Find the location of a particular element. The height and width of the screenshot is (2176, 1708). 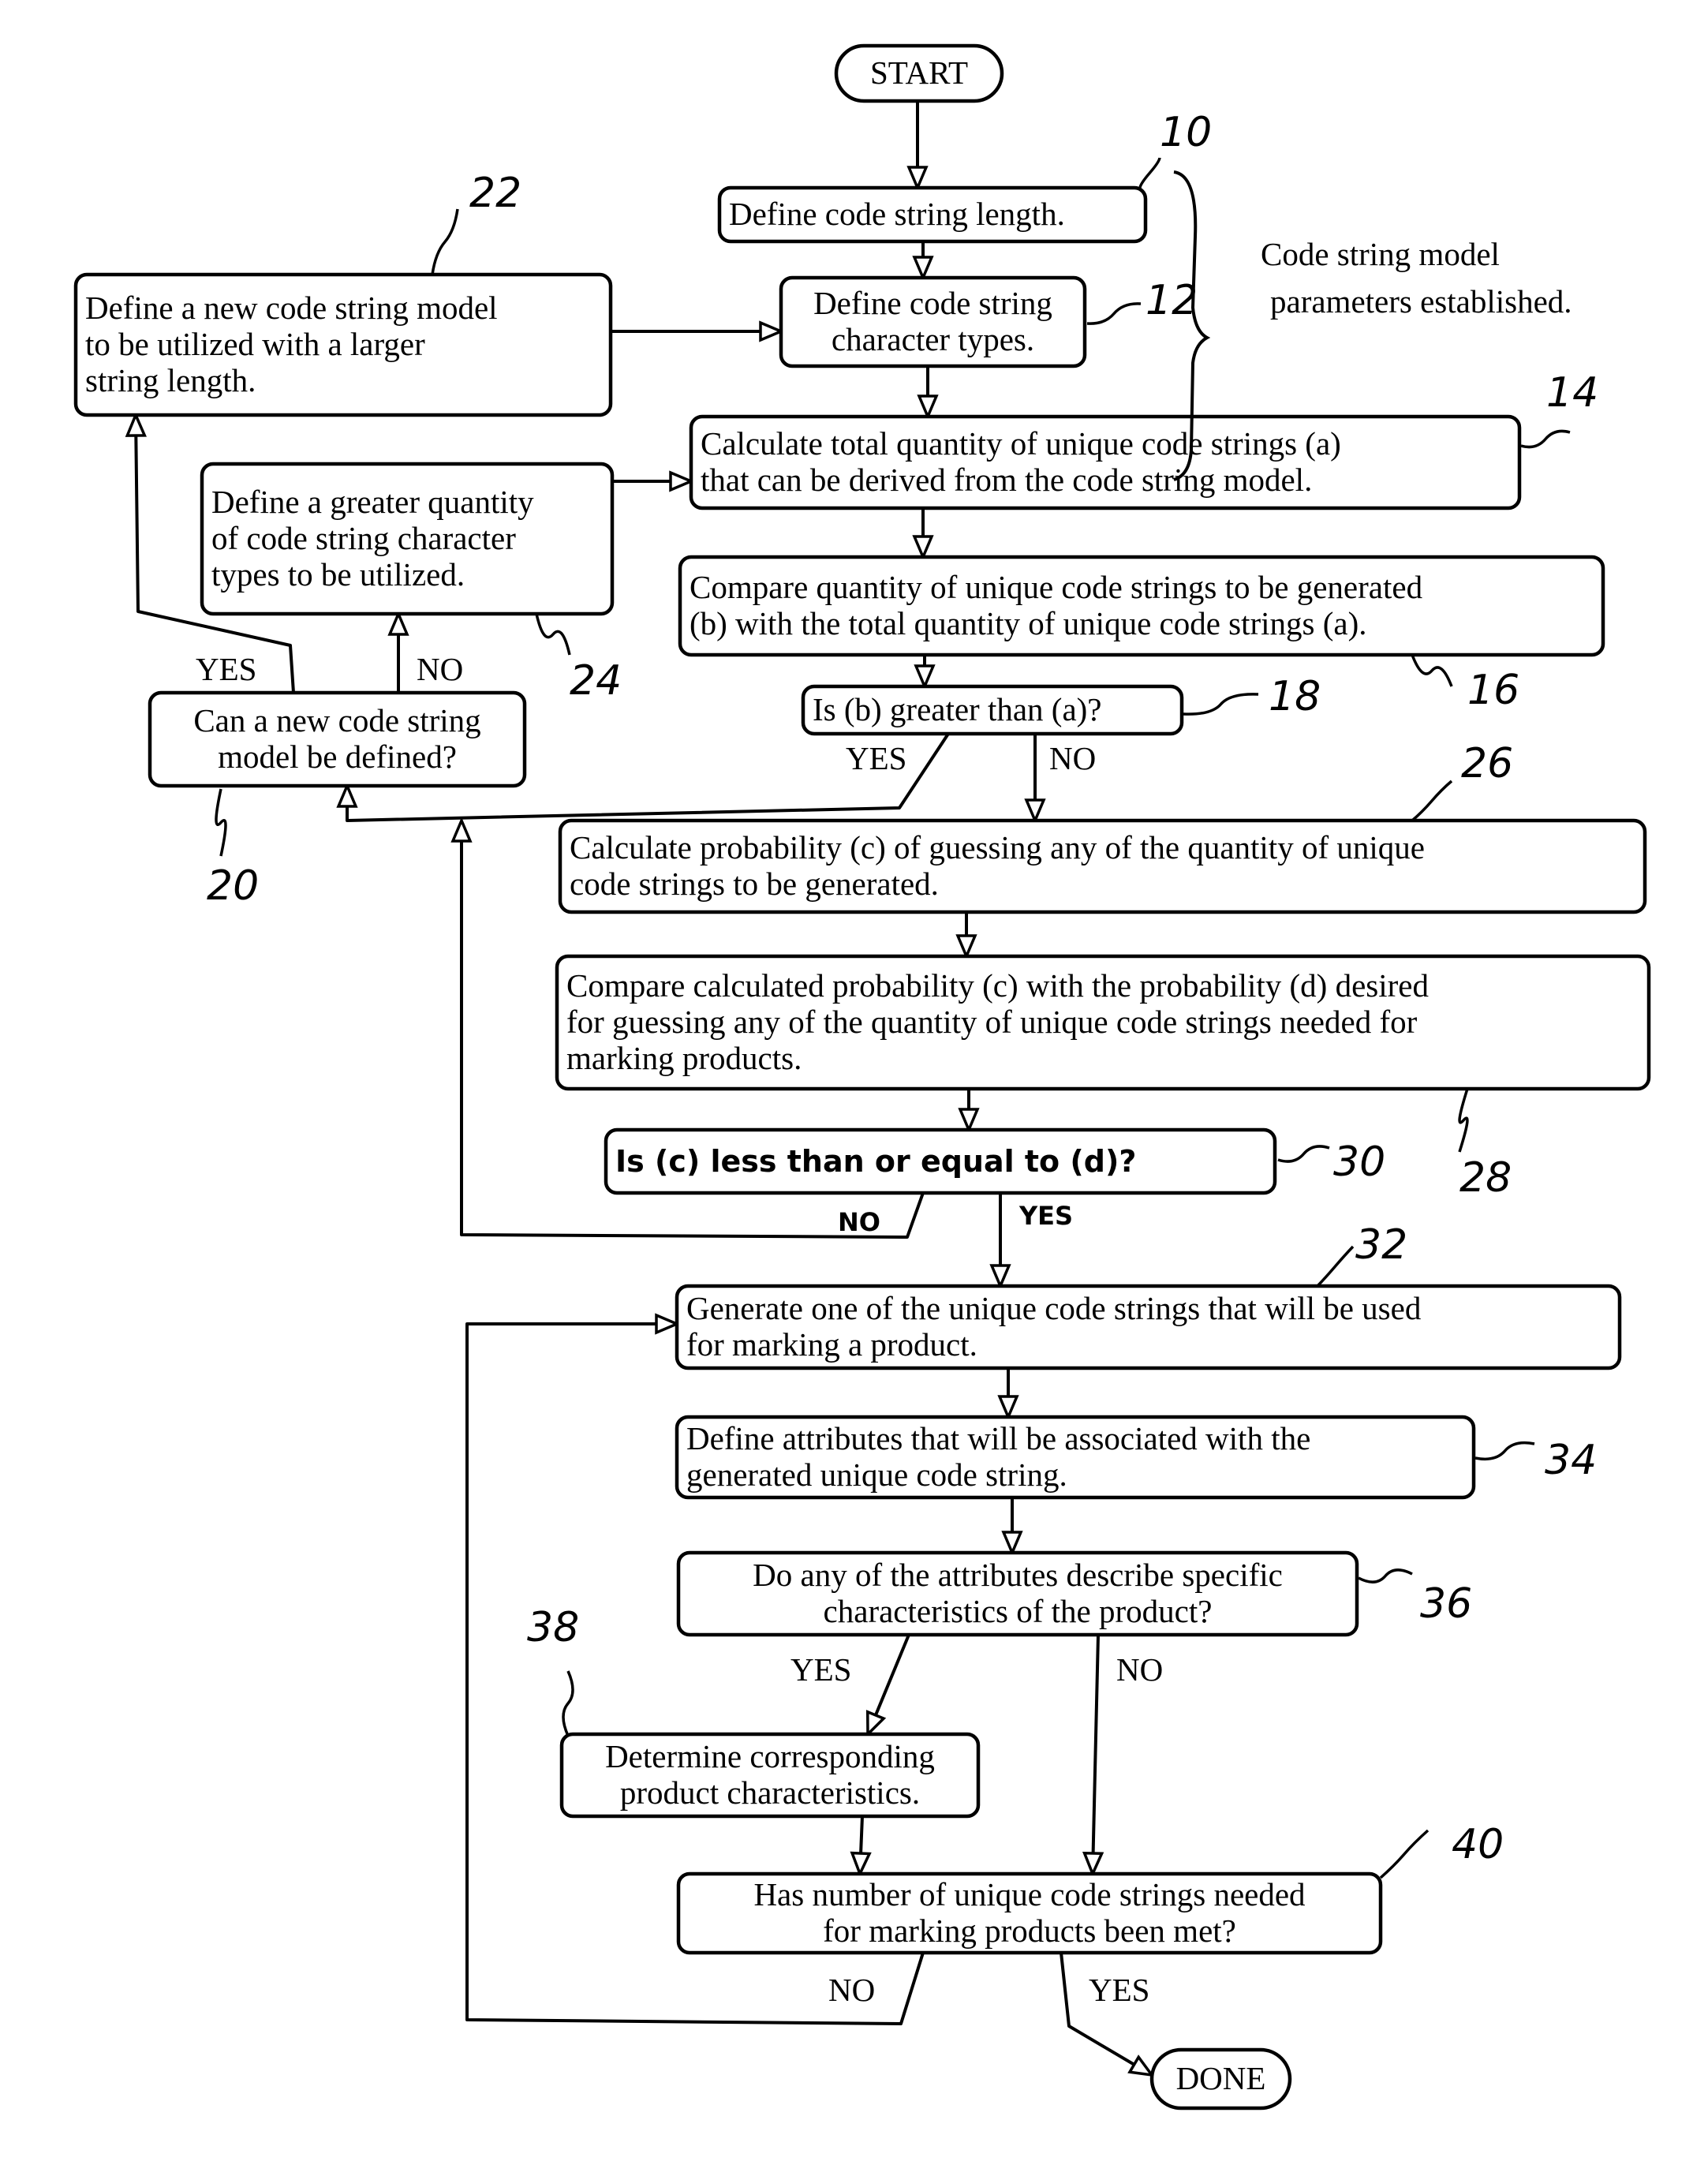

node-text-line: to be utilized with a larger is located at coordinates (255, 344).